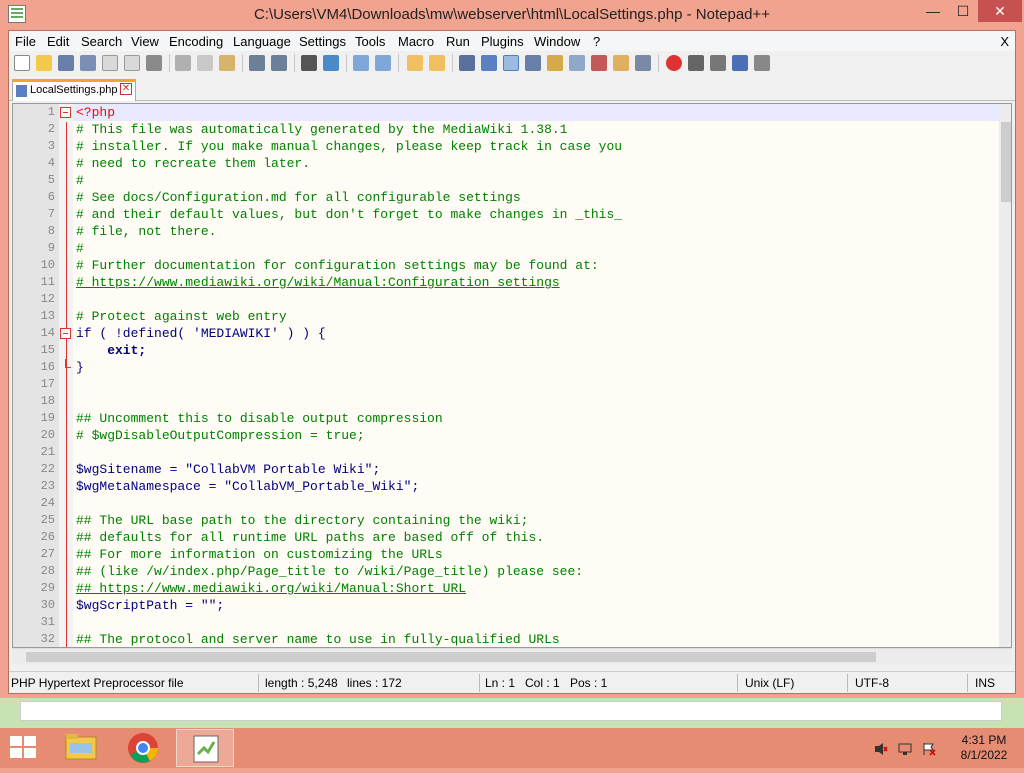 This screenshot has width=1024, height=773. What do you see at coordinates (361, 63) in the screenshot?
I see `zoom-in-icon` at bounding box center [361, 63].